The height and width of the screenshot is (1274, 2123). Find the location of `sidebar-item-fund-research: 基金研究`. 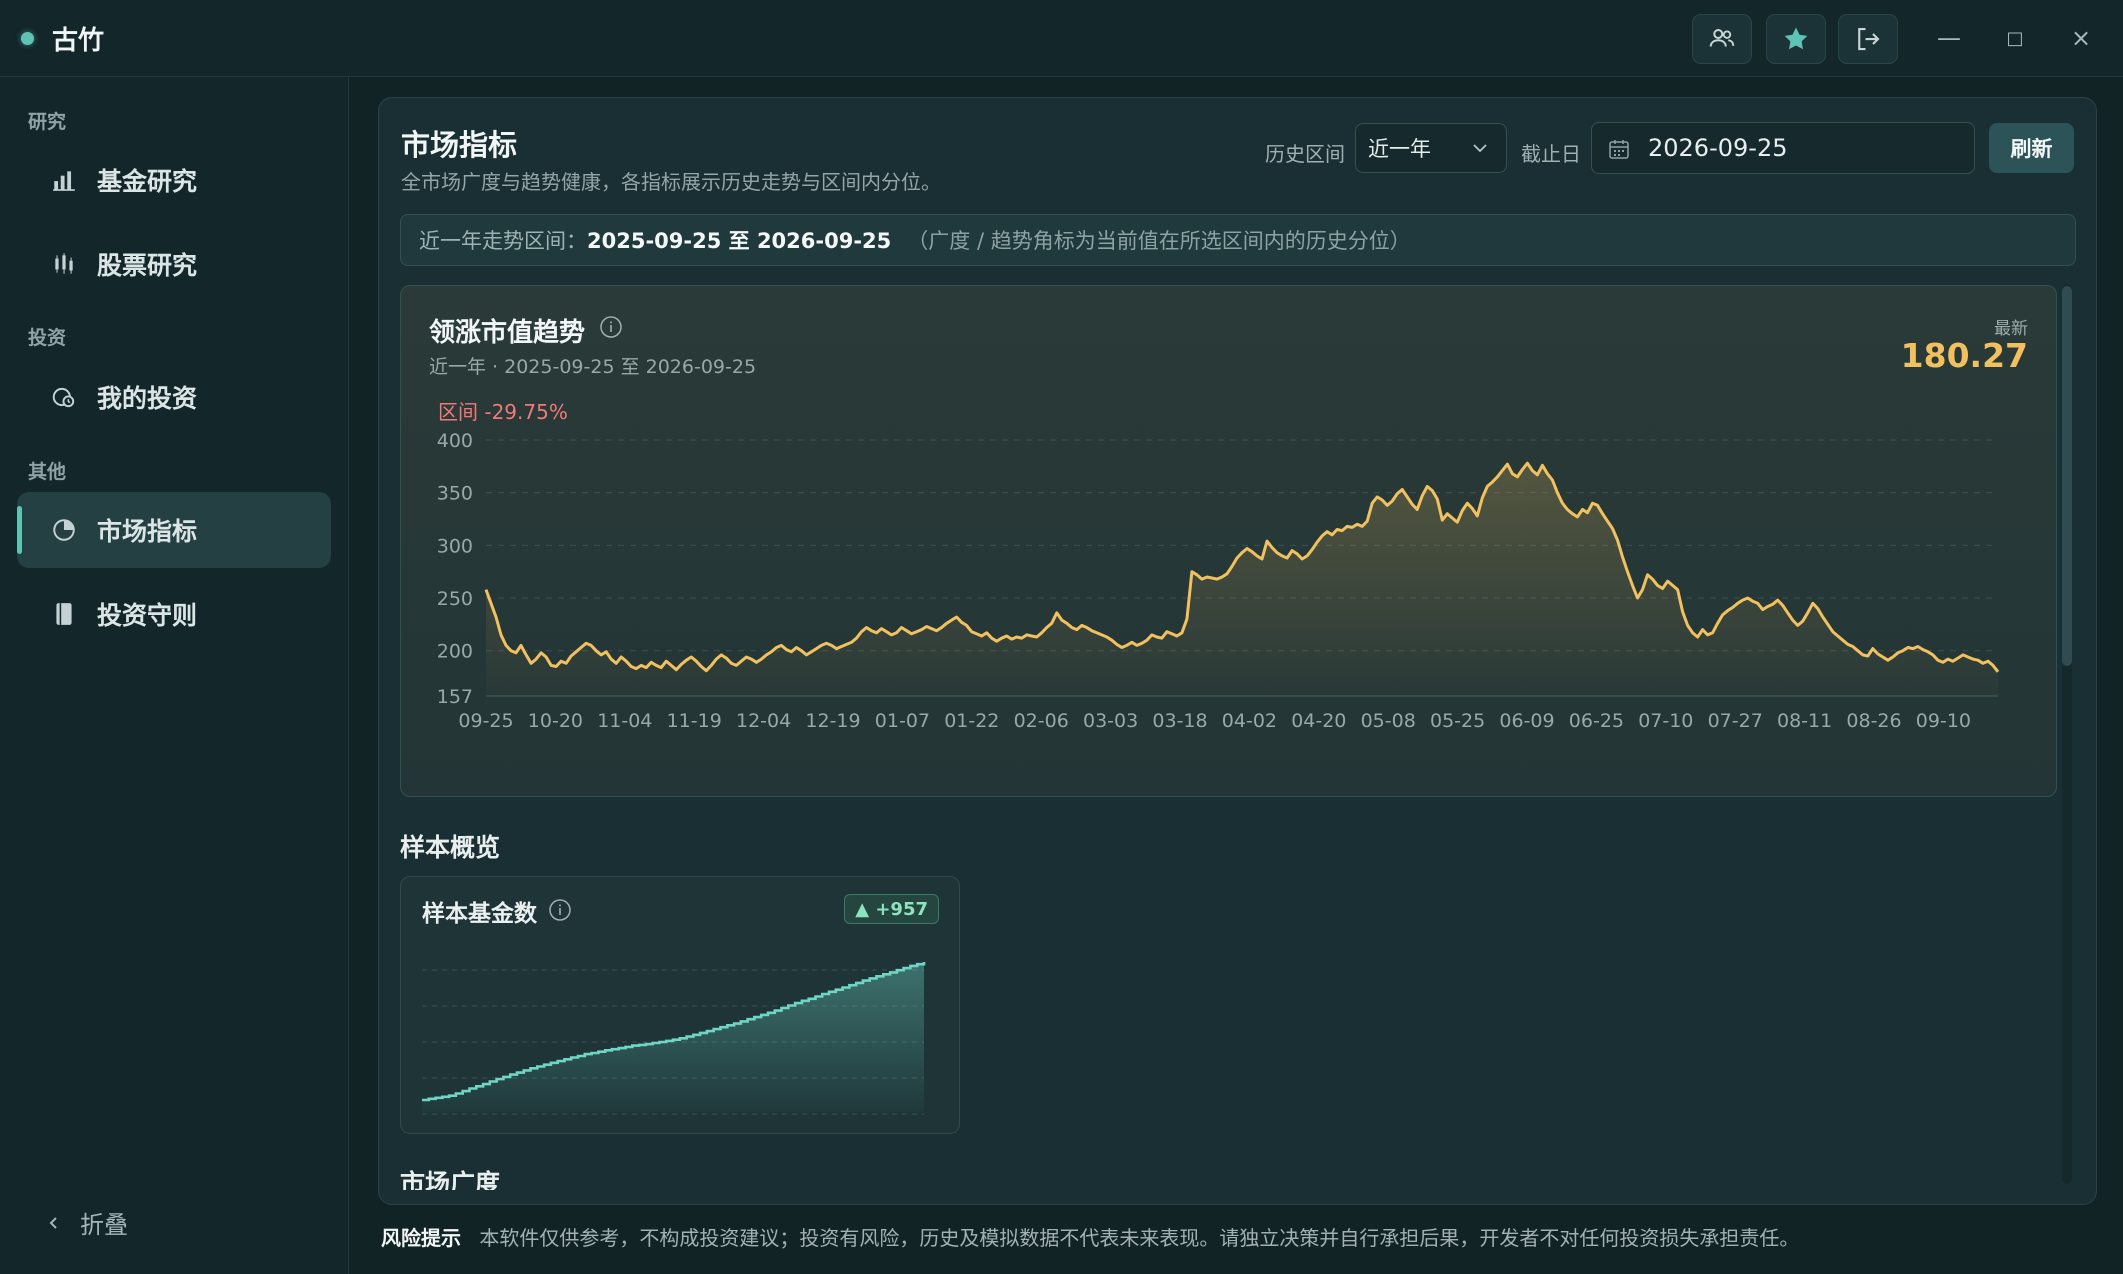

sidebar-item-fund-research: 基金研究 is located at coordinates (174, 180).